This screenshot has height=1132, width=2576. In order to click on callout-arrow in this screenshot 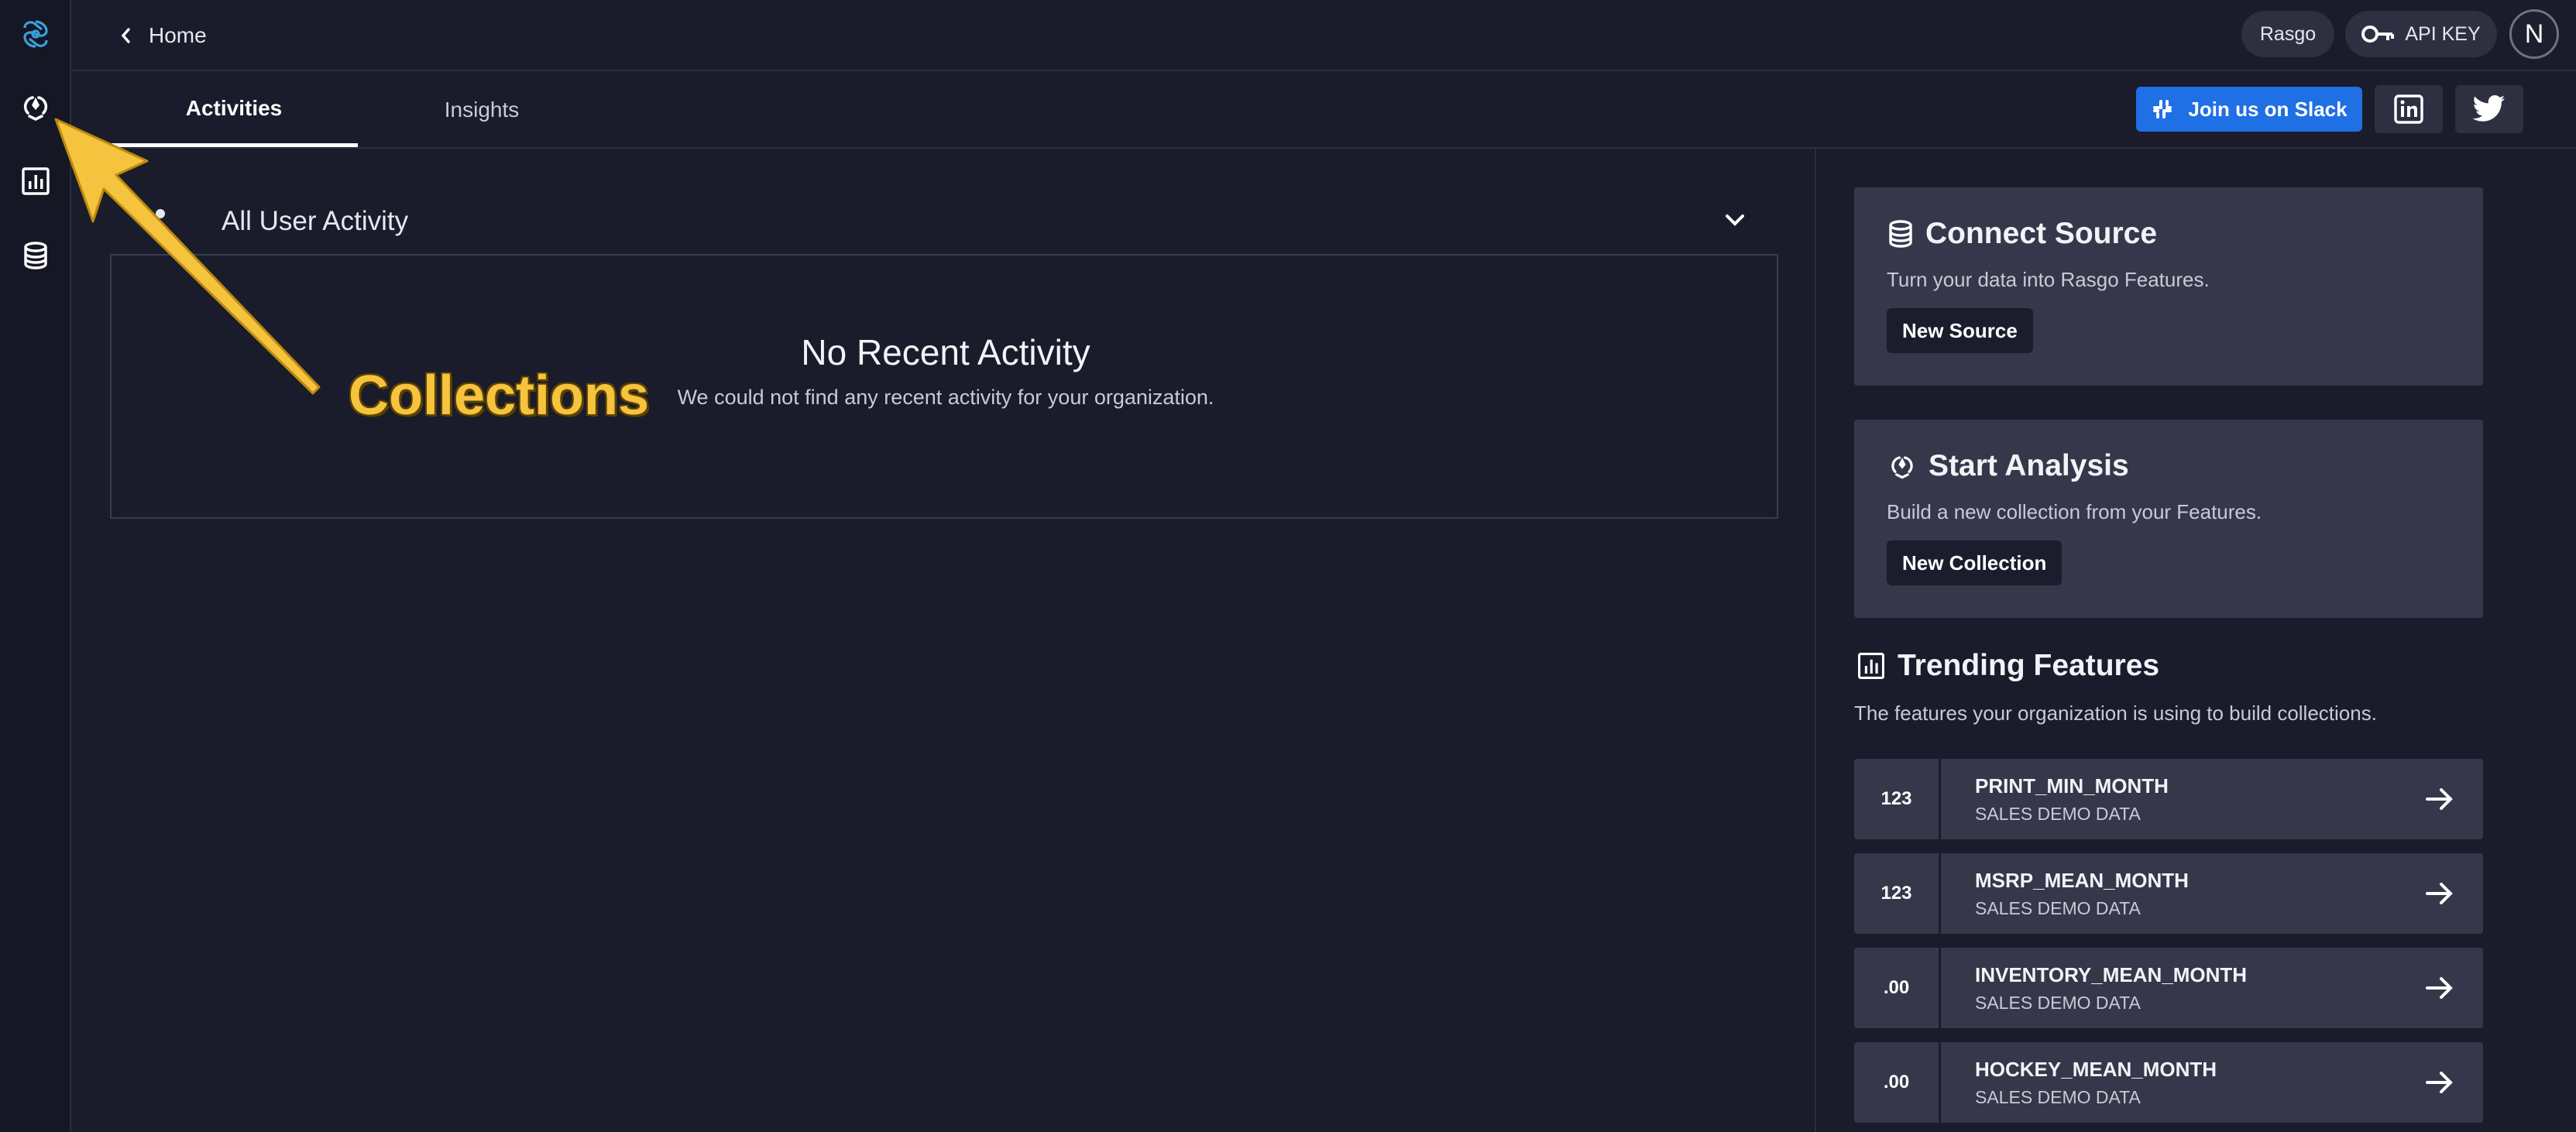, I will do `click(187, 256)`.